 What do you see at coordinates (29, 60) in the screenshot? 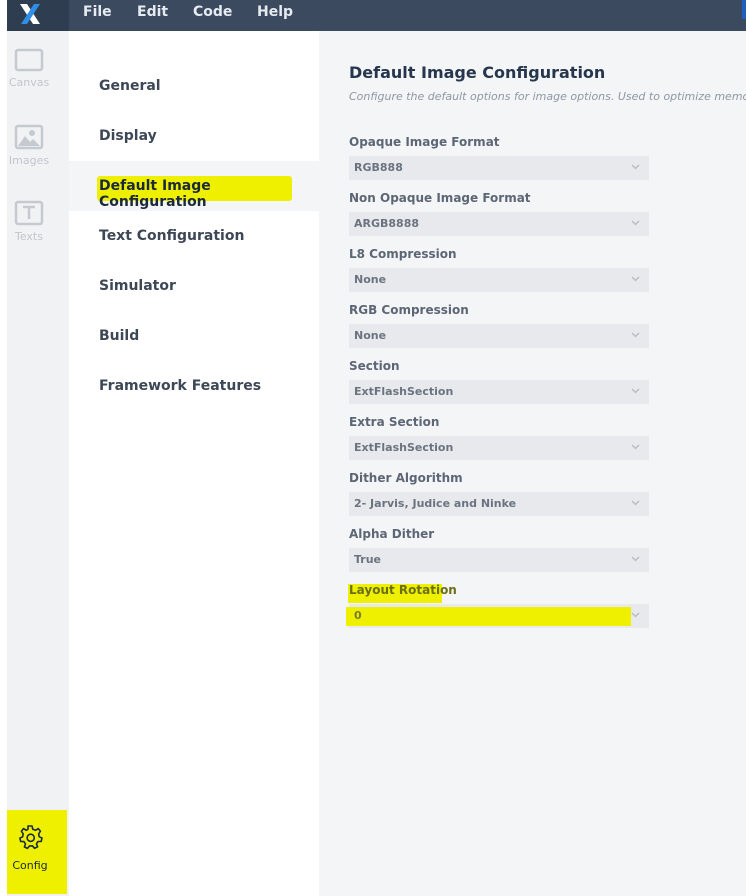
I see `canvas-icon` at bounding box center [29, 60].